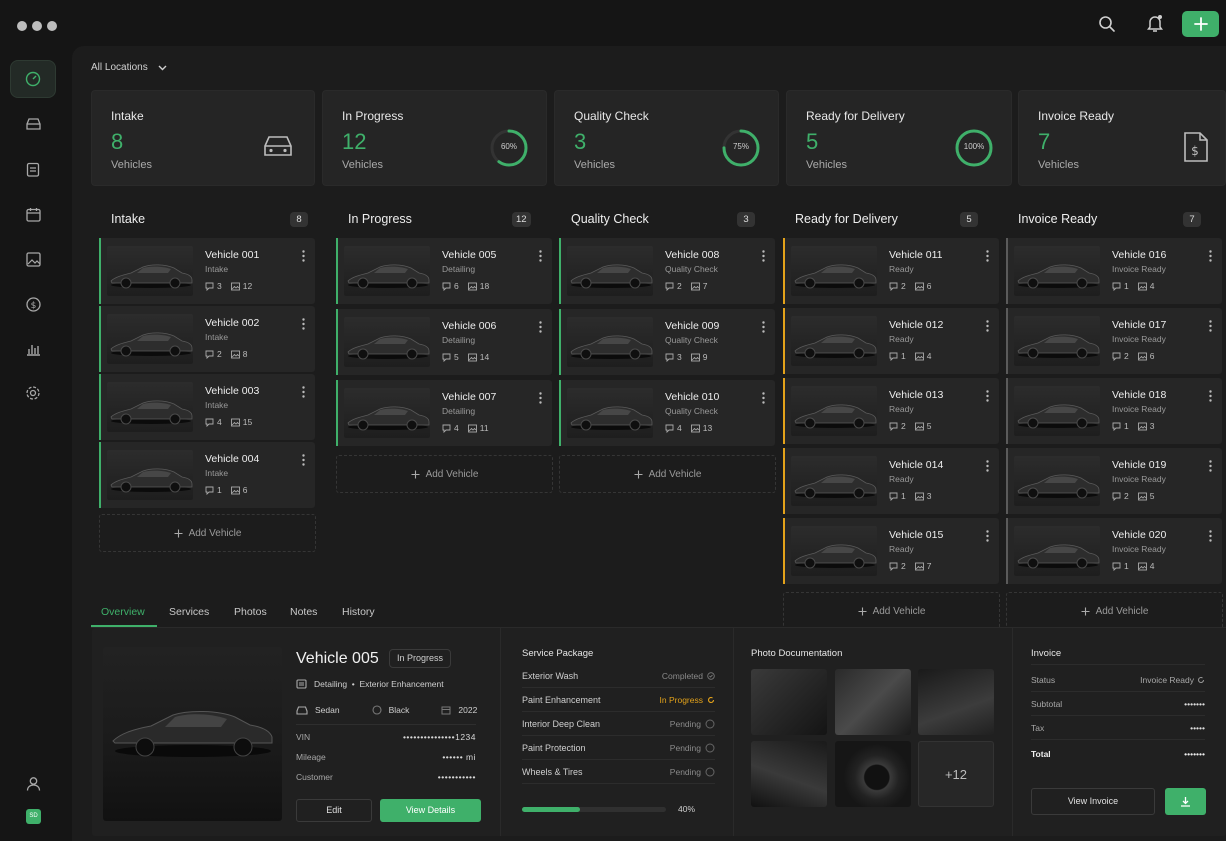 This screenshot has width=1226, height=841. What do you see at coordinates (444, 413) in the screenshot?
I see `vehicle-card: Vehicle 007 Detailing 4 11` at bounding box center [444, 413].